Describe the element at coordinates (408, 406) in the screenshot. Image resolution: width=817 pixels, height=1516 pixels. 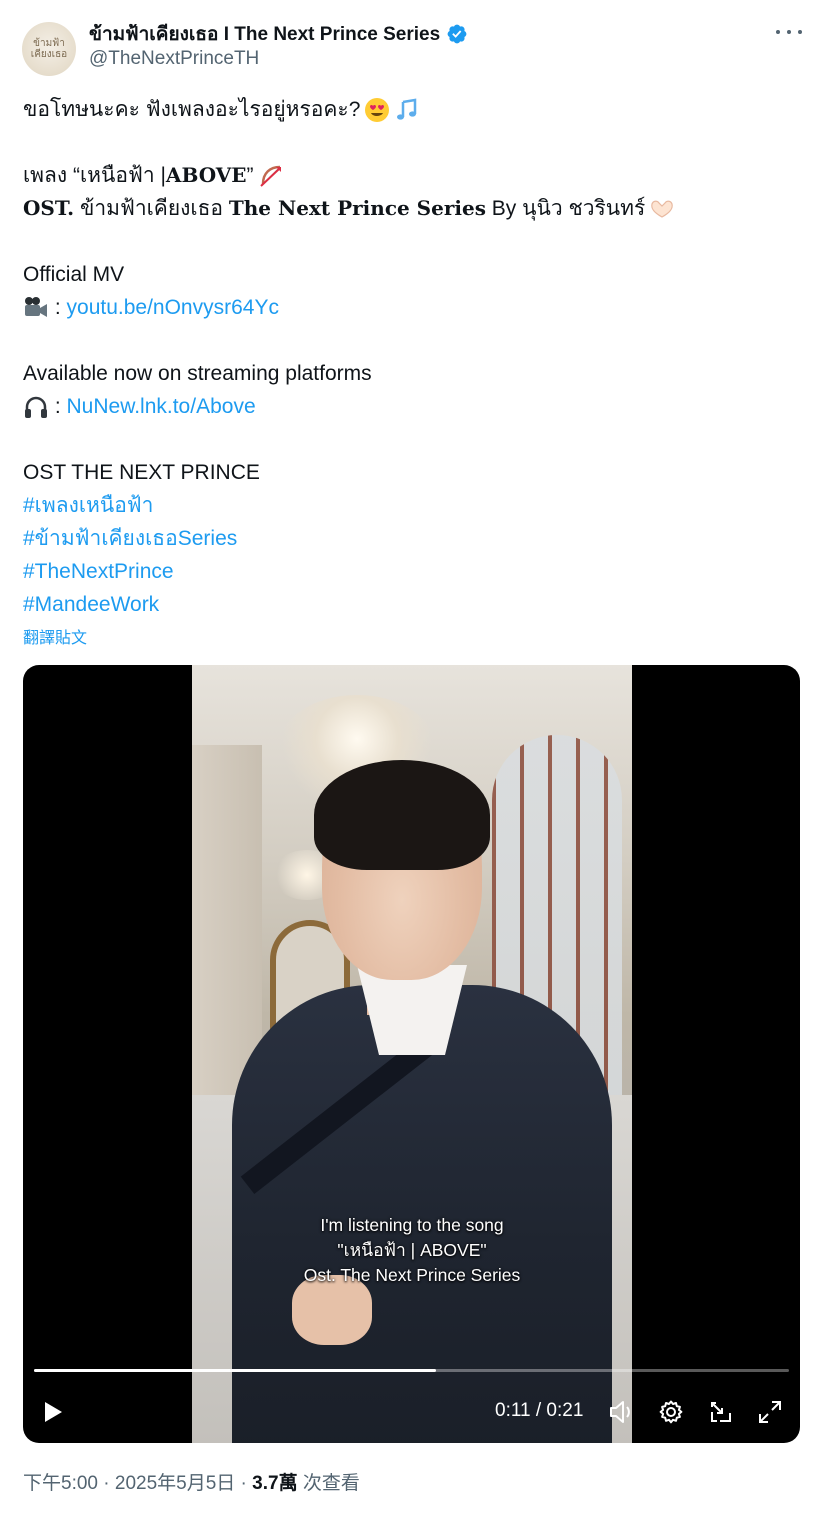
I see `streaming-link-line: : NuNew.lnk.to/Above` at that location.